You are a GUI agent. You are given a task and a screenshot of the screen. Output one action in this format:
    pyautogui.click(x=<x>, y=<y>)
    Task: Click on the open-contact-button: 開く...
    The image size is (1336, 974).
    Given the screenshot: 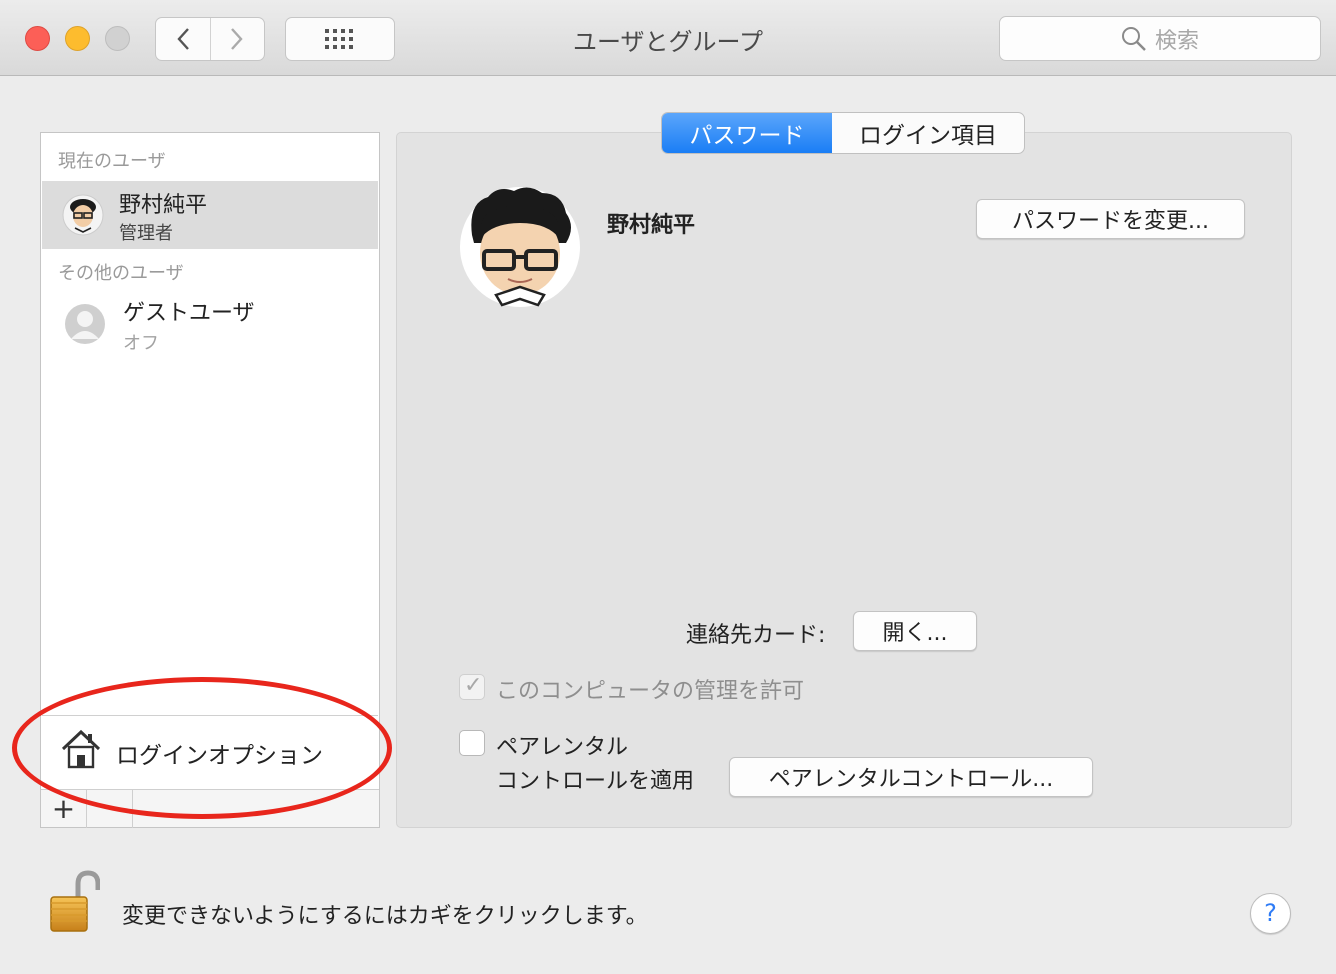 What is the action you would take?
    pyautogui.click(x=915, y=631)
    